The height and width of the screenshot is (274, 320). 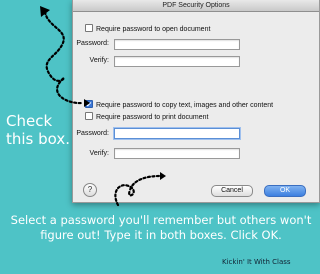 I want to click on ok-button: OK, so click(x=285, y=191).